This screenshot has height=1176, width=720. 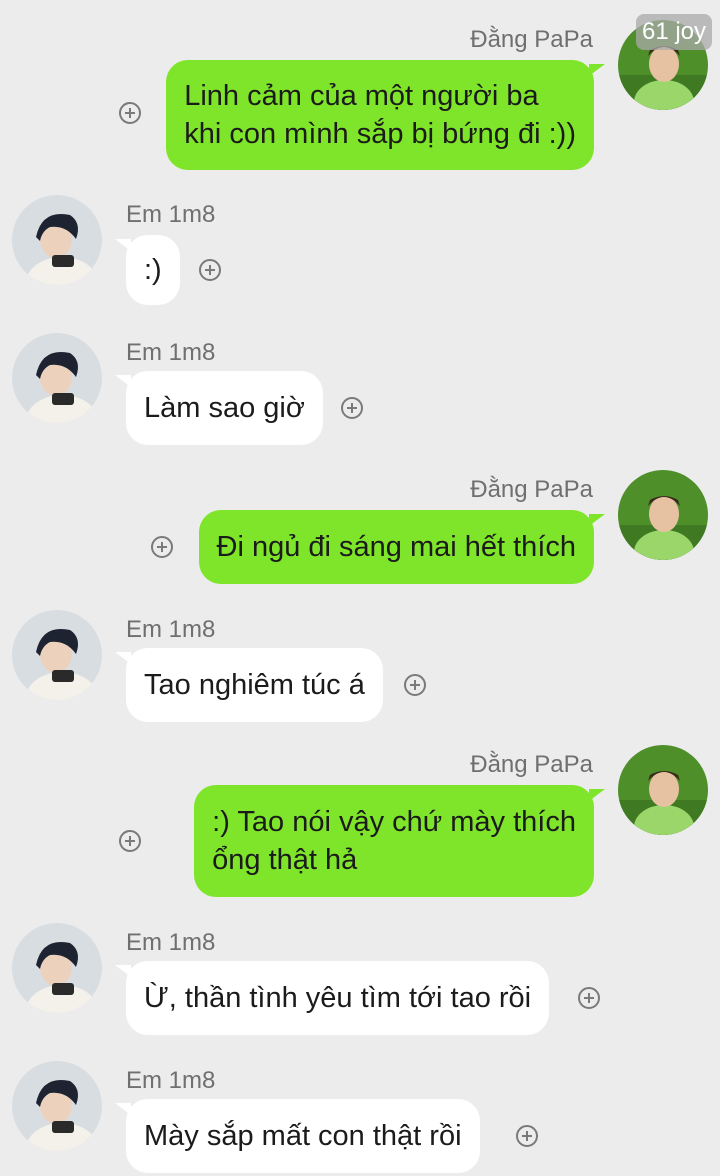 I want to click on message-1: Em 1m8 :), so click(x=360, y=252).